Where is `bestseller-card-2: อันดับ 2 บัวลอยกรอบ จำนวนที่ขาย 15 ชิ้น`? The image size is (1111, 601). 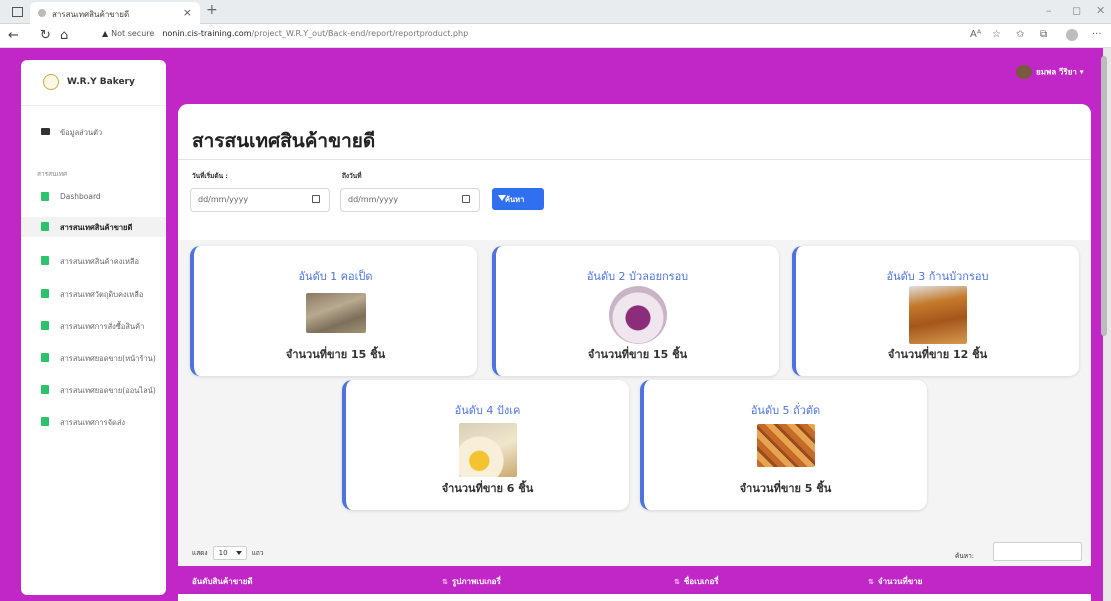 bestseller-card-2: อันดับ 2 บัวลอยกรอบ จำนวนที่ขาย 15 ชิ้น is located at coordinates (635, 311).